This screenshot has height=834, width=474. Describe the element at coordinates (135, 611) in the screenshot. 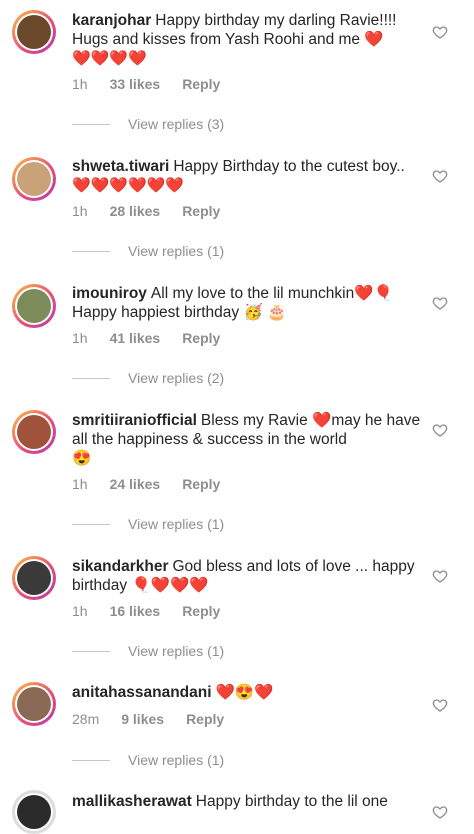

I see `comment-likes: 16 likes` at that location.